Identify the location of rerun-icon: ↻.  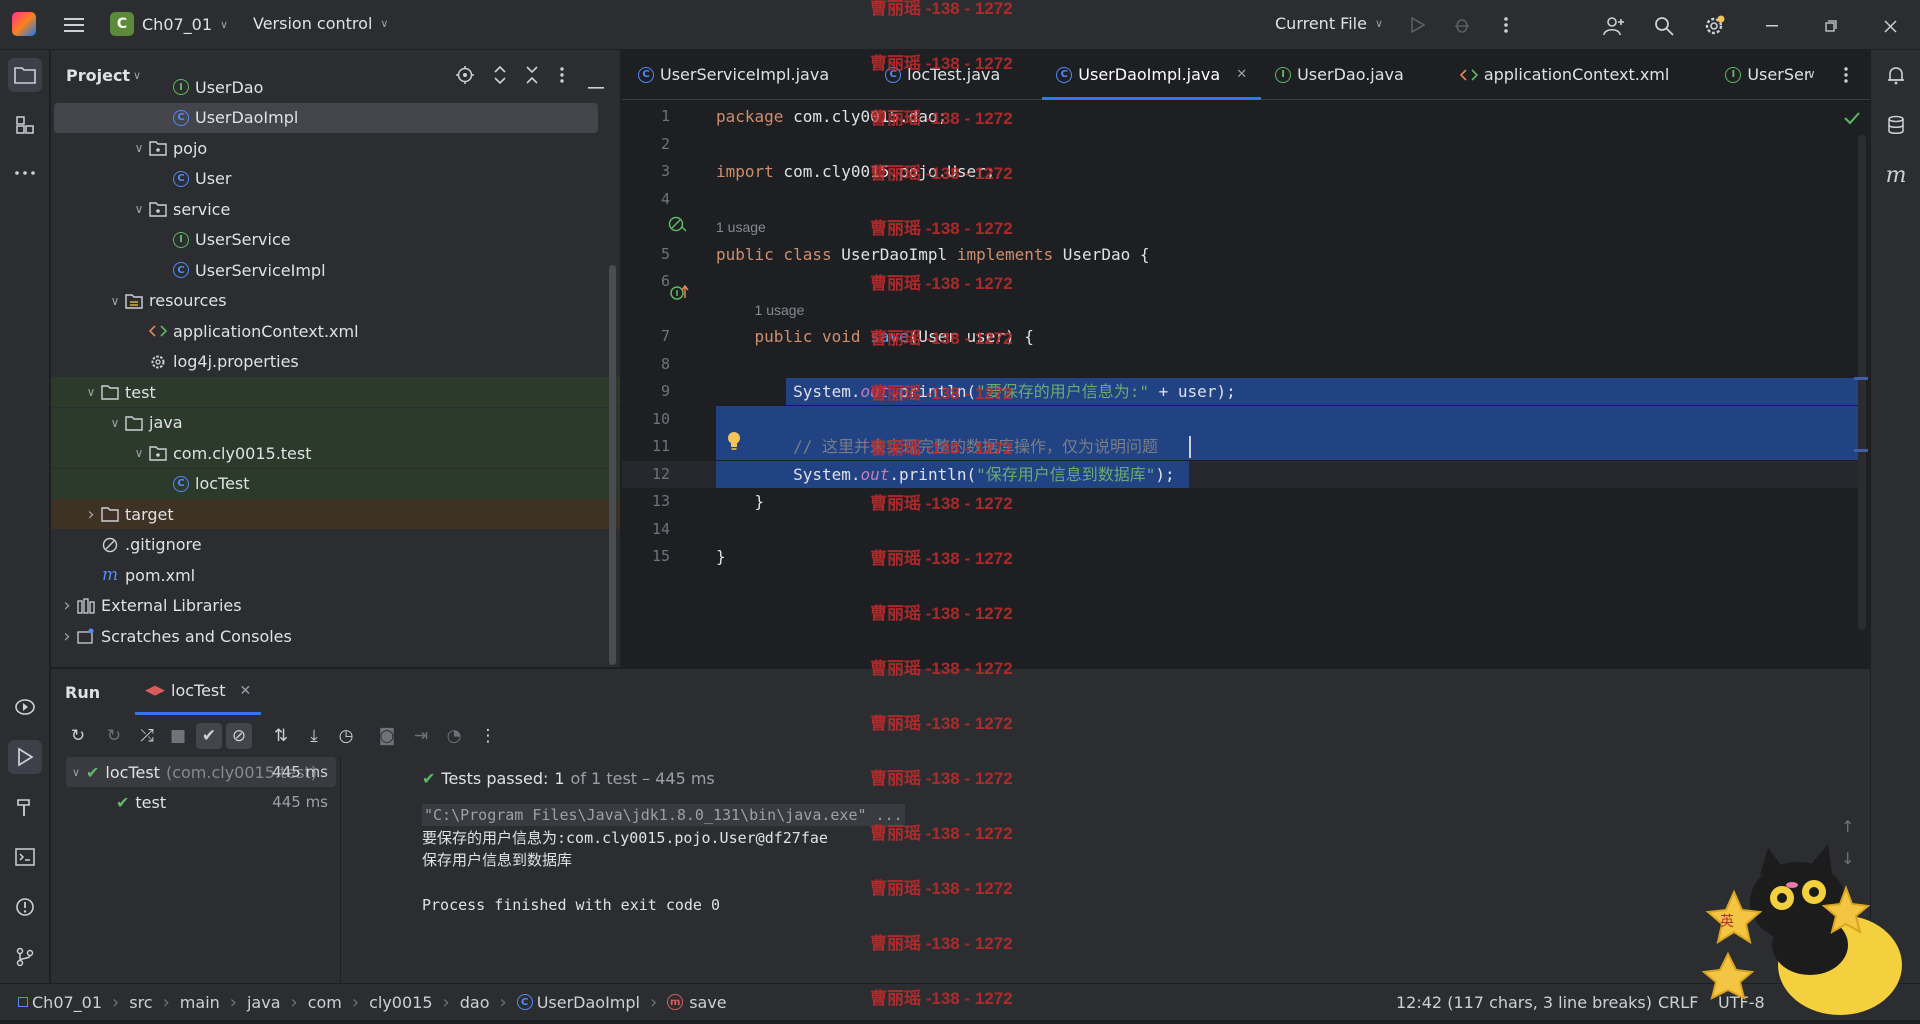
(78, 736).